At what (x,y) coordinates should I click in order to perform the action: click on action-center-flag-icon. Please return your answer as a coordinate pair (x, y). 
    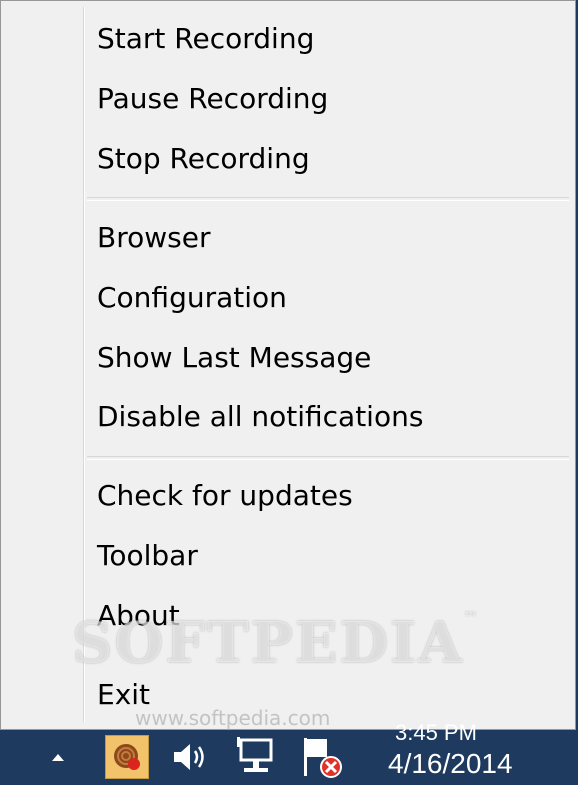
    Looking at the image, I should click on (321, 757).